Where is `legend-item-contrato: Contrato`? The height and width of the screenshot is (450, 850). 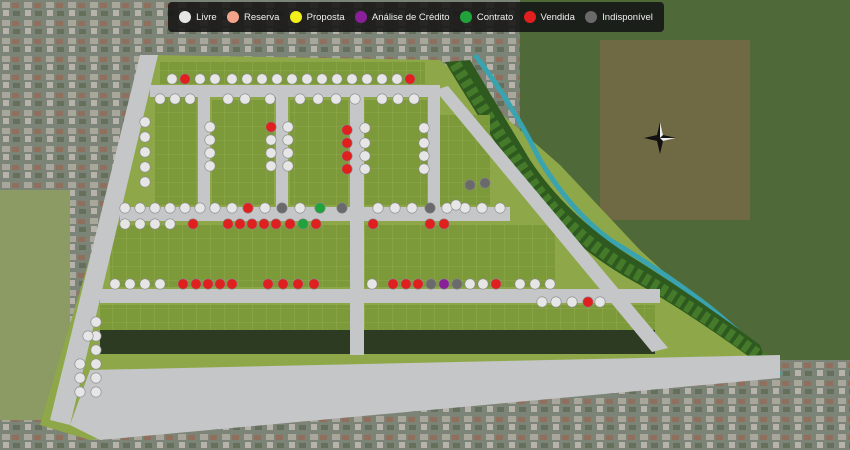
legend-item-contrato: Contrato is located at coordinates (486, 17).